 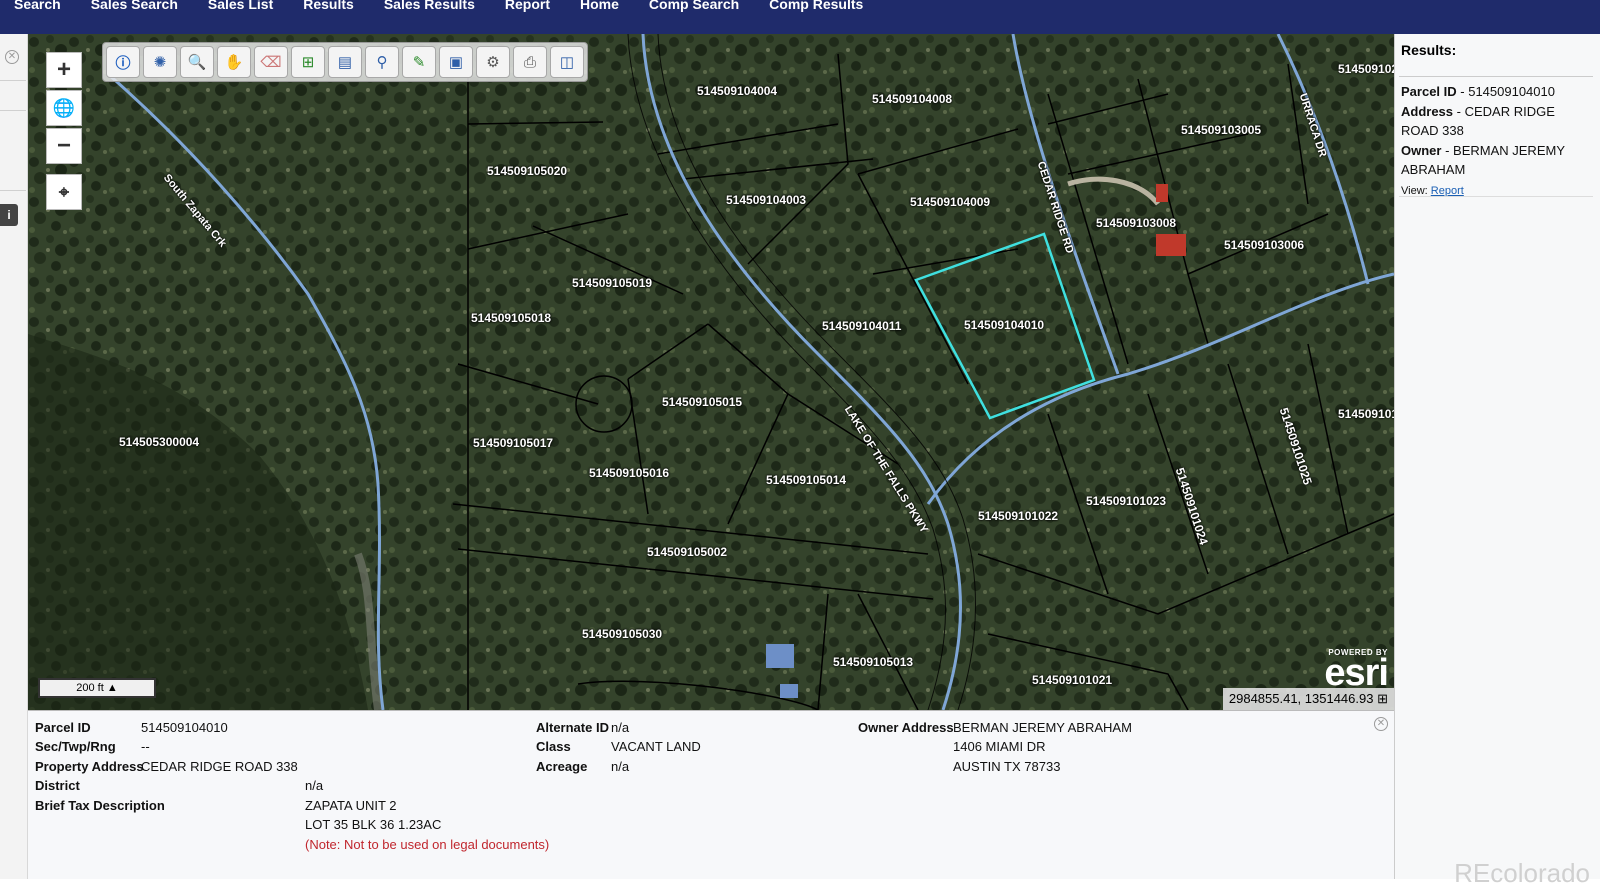 I want to click on sec-twp-rng-value: --, so click(x=145, y=746).